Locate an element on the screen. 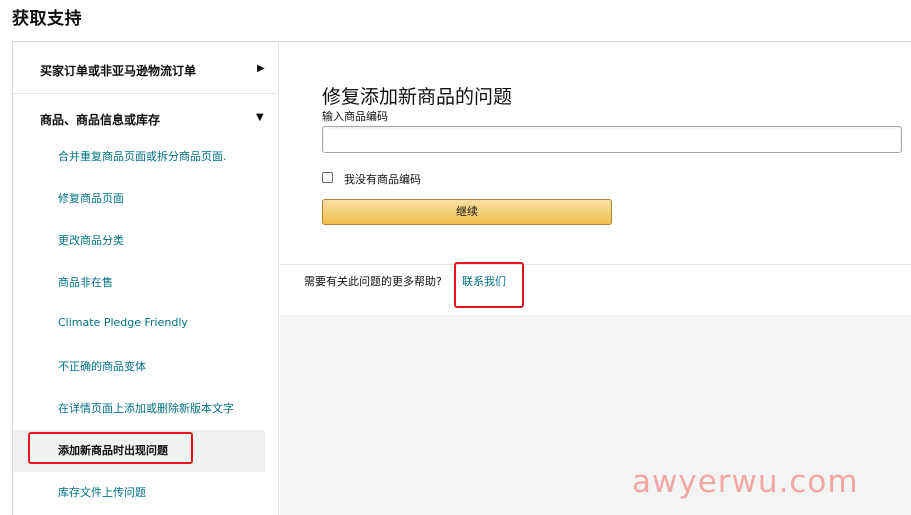 The width and height of the screenshot is (911, 515). sidebar-item-label: 商品非在售 is located at coordinates (85, 282).